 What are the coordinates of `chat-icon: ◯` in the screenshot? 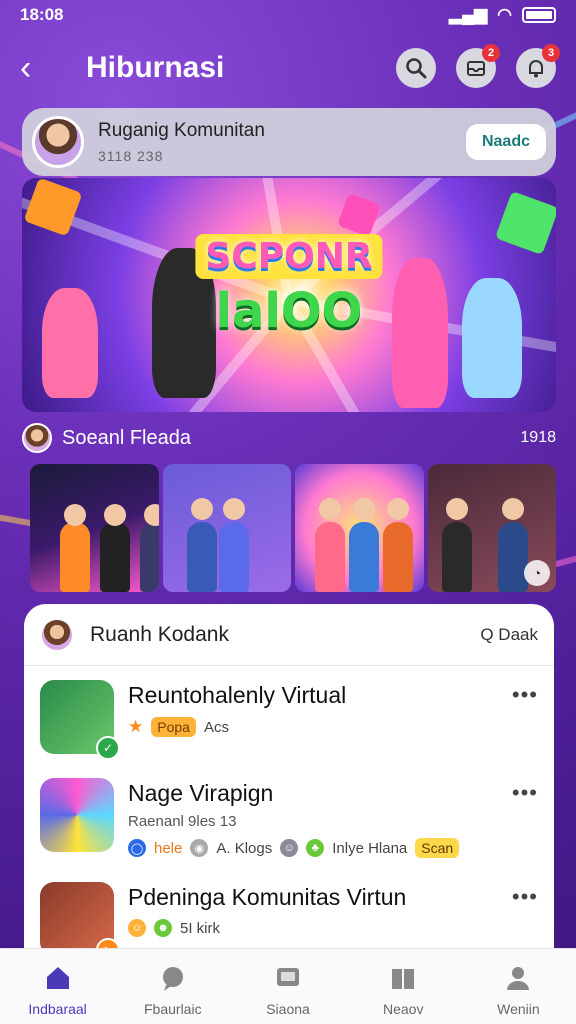 It's located at (137, 848).